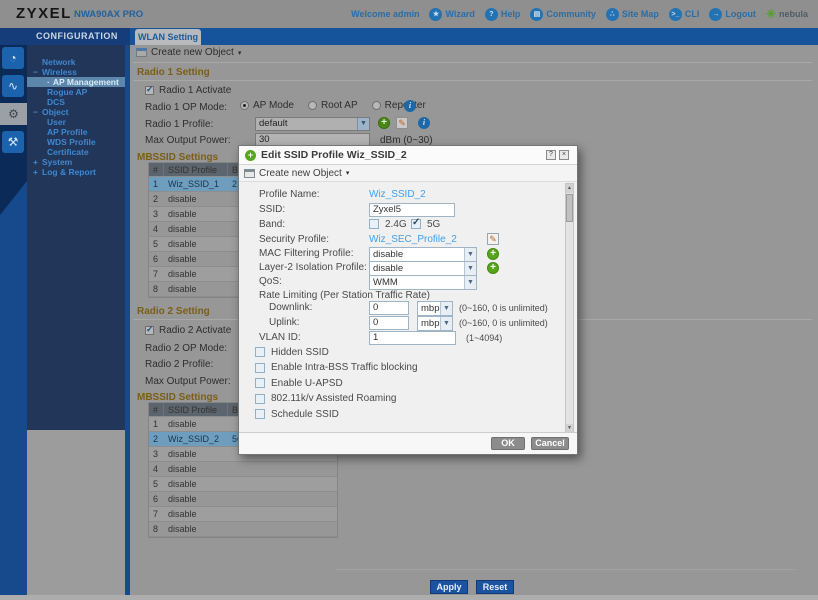  What do you see at coordinates (272, 209) in the screenshot?
I see `ssid-label: SSID:` at bounding box center [272, 209].